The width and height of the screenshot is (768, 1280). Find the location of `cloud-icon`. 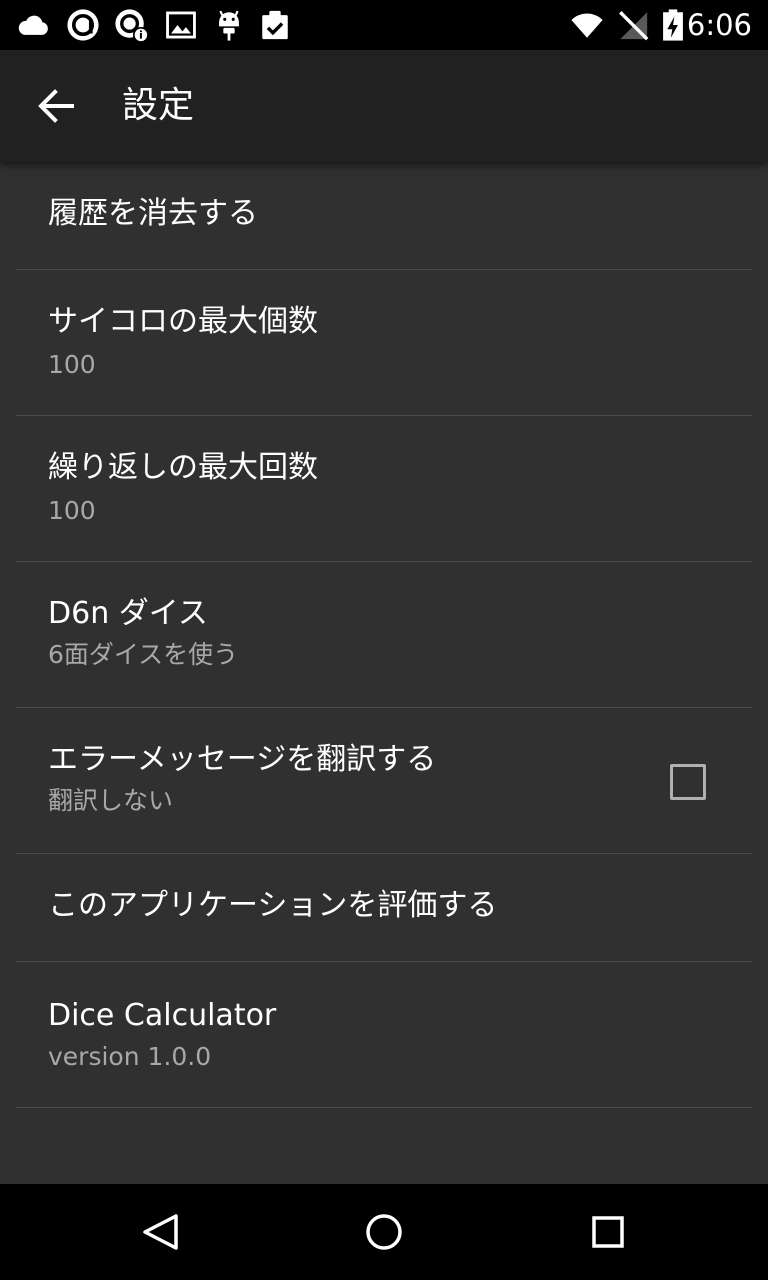

cloud-icon is located at coordinates (33, 25).